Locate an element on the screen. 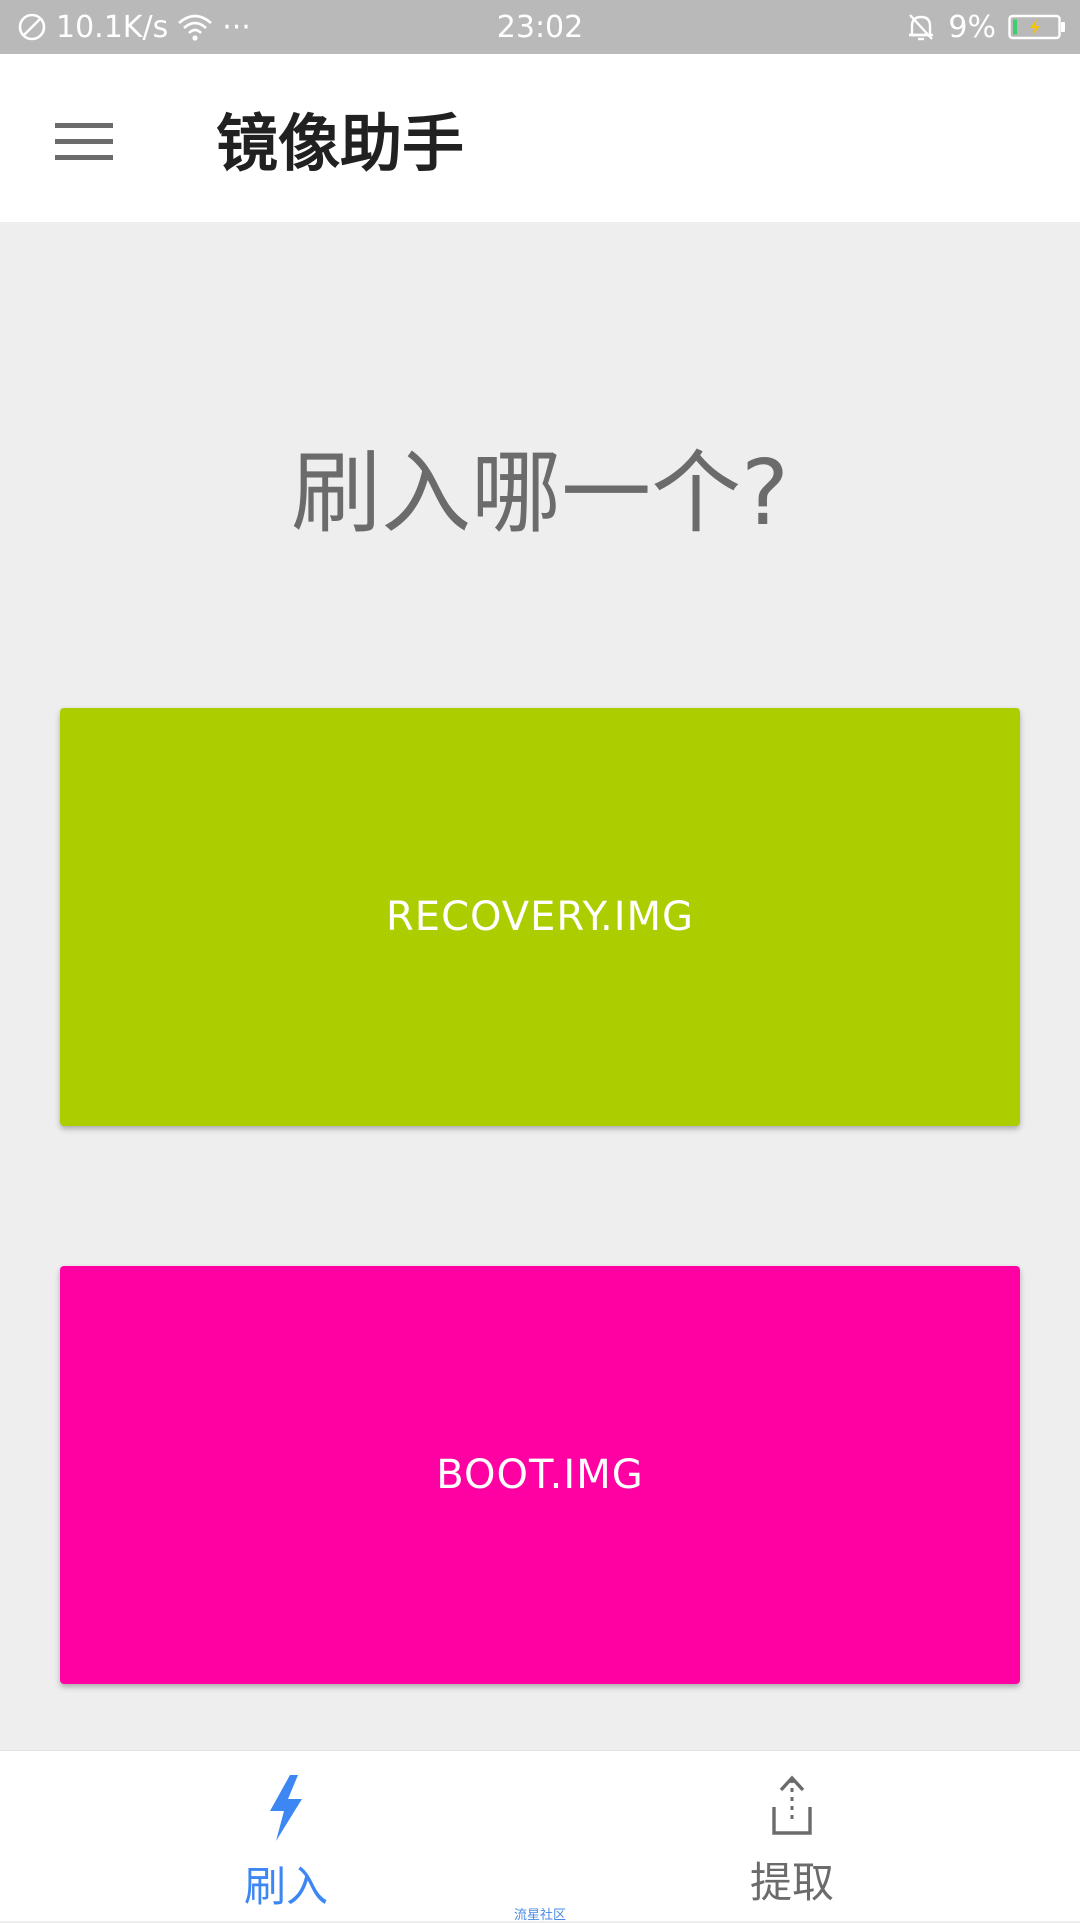 This screenshot has height=1923, width=1080. status-right: 9% is located at coordinates (986, 27).